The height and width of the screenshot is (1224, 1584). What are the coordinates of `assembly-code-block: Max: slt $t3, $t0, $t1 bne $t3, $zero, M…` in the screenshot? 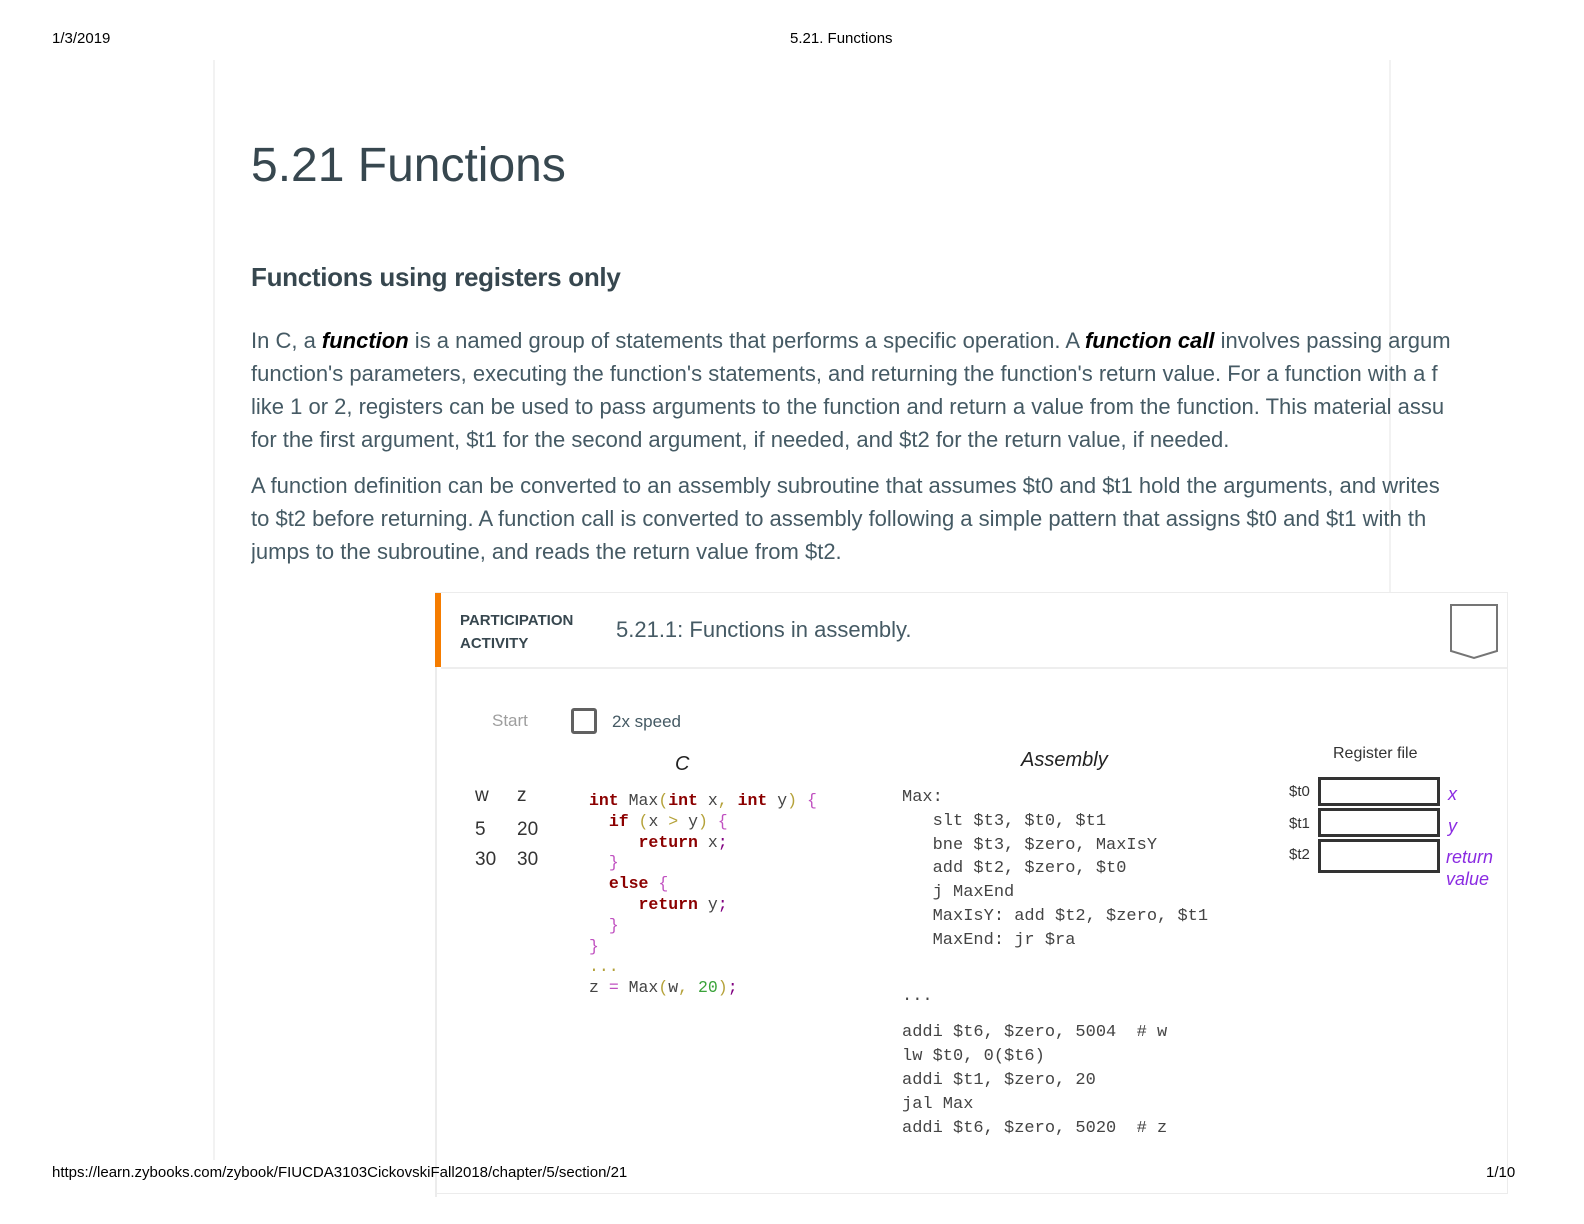 It's located at (1055, 963).